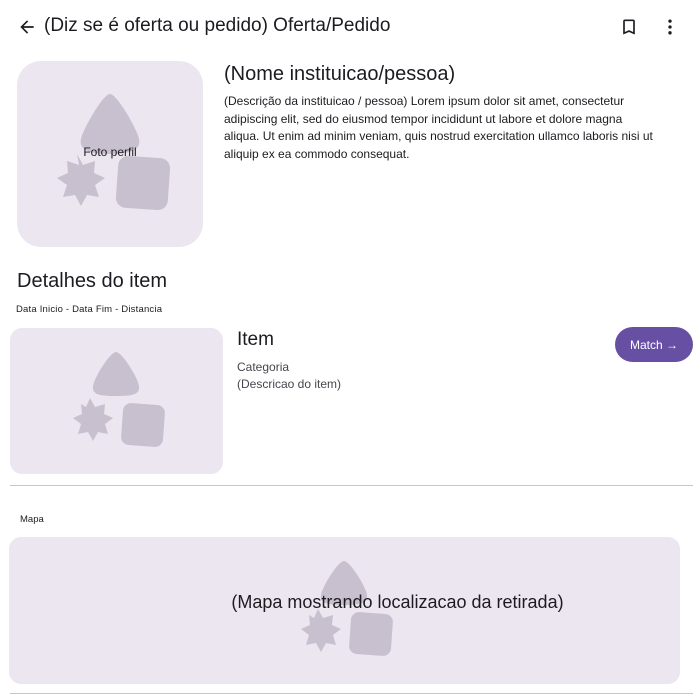 Image resolution: width=696 pixels, height=695 pixels. I want to click on match-button: Match →, so click(654, 344).